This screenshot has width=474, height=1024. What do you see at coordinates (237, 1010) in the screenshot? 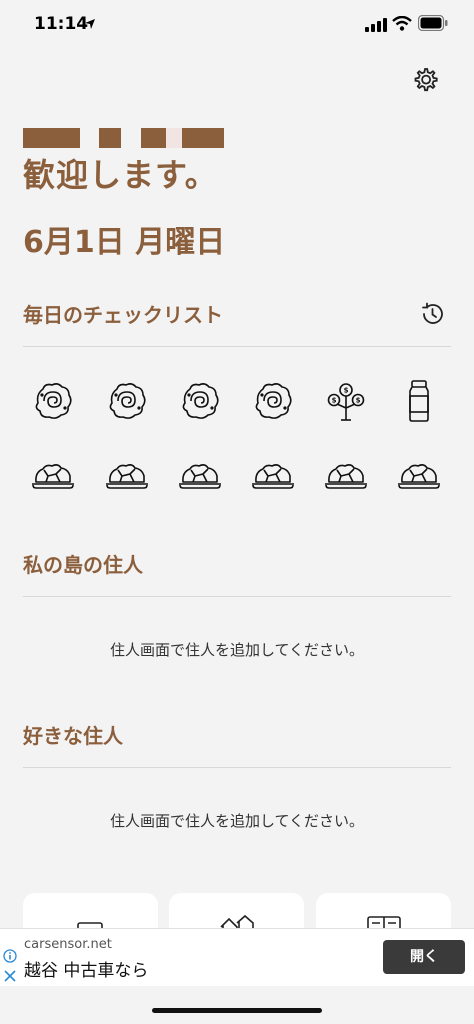
I see `home-indicator` at bounding box center [237, 1010].